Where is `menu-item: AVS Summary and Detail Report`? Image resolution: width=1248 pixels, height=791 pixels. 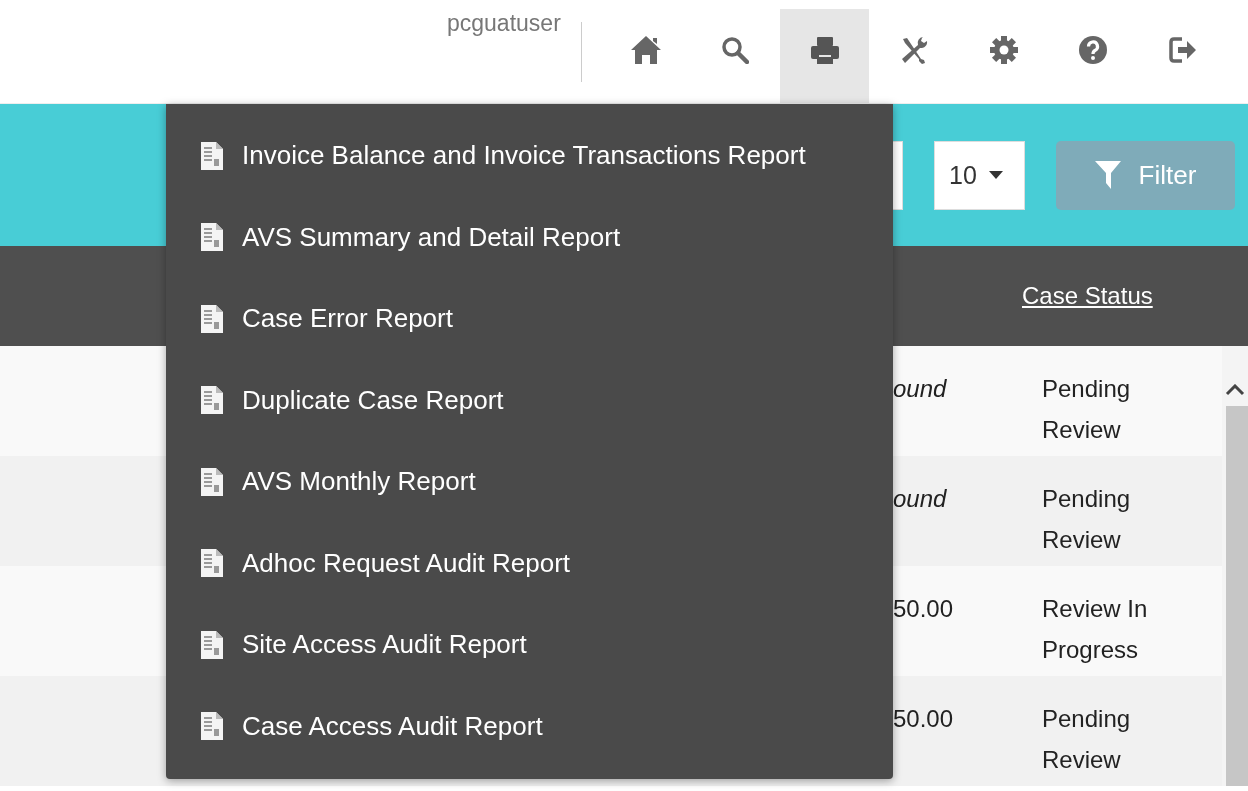 menu-item: AVS Summary and Detail Report is located at coordinates (529, 237).